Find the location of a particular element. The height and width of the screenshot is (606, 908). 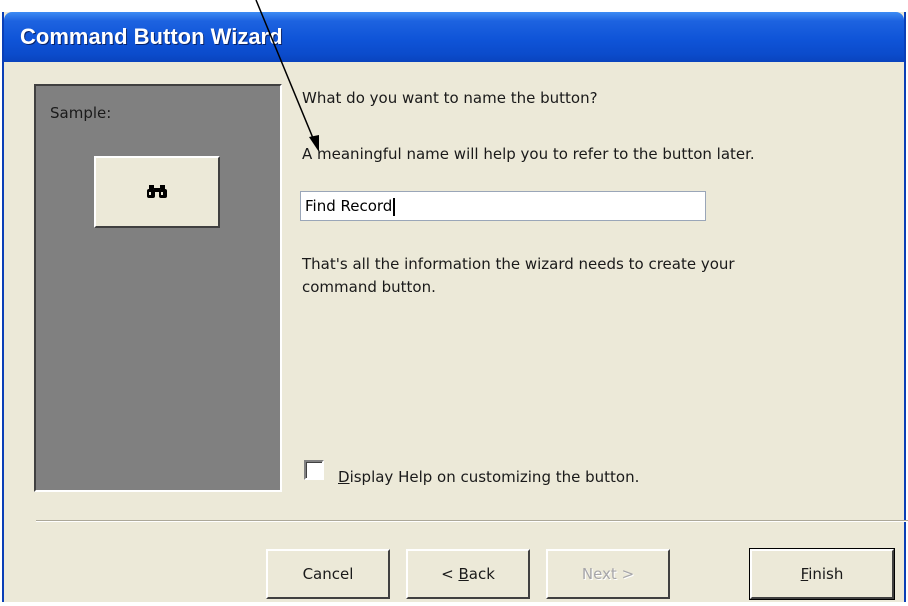

name-question: What do you want to name the button? is located at coordinates (450, 98).